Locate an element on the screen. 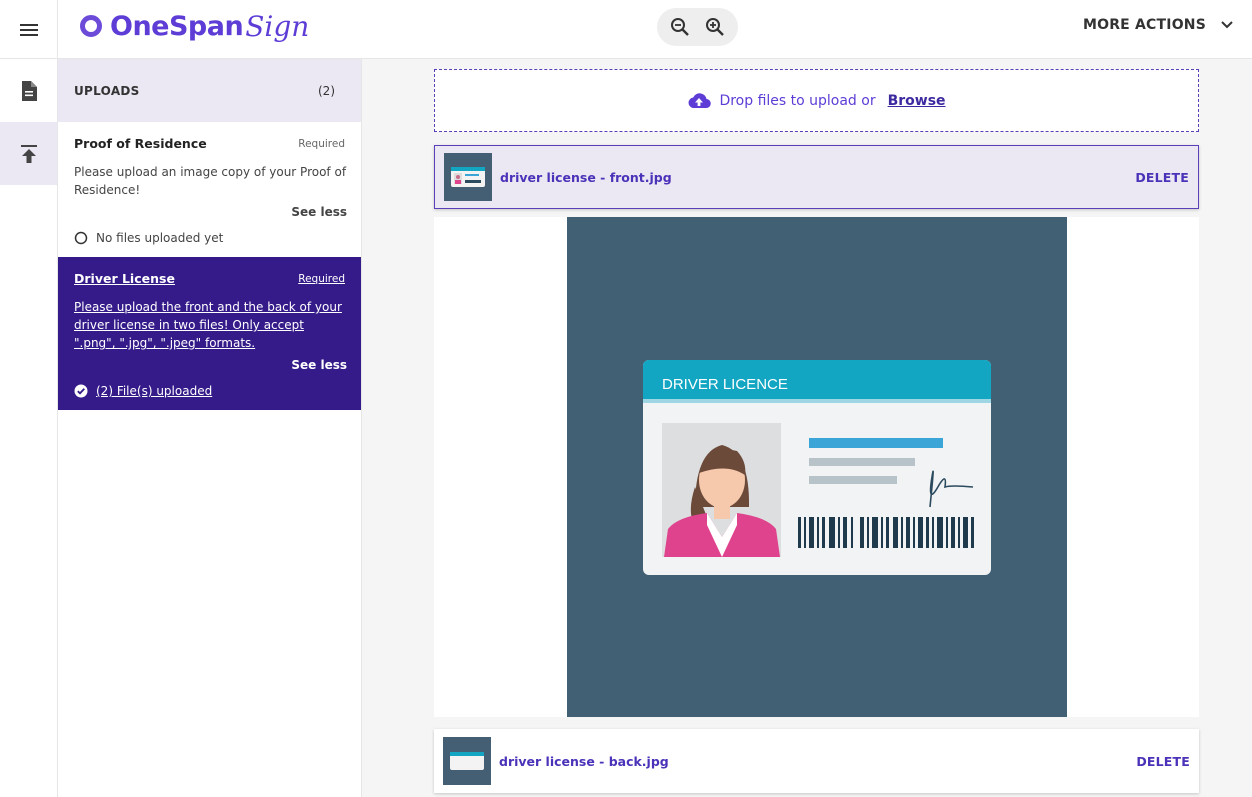  zoom-controls is located at coordinates (697, 27).